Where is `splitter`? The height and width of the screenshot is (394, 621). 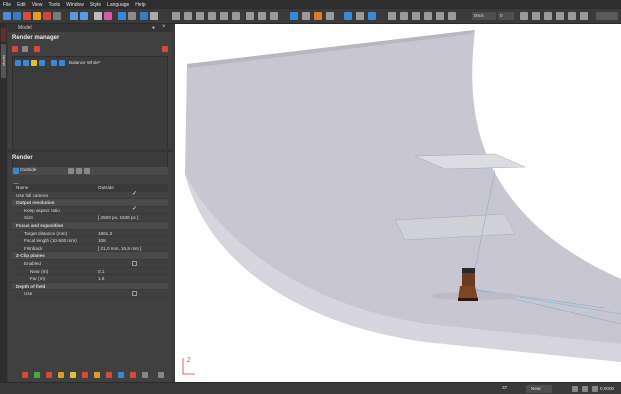 splitter is located at coordinates (90, 150).